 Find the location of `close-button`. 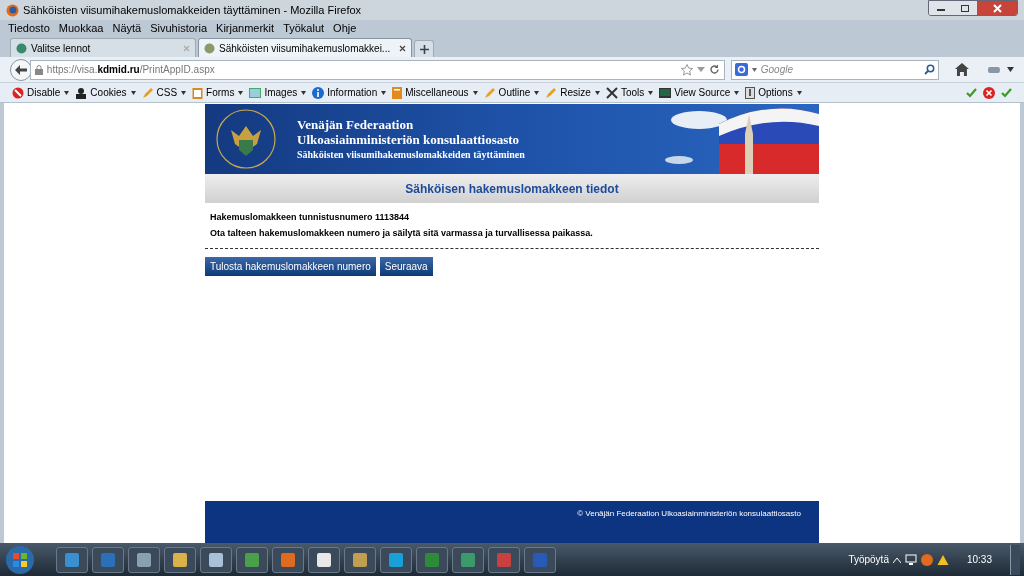

close-button is located at coordinates (997, 8).